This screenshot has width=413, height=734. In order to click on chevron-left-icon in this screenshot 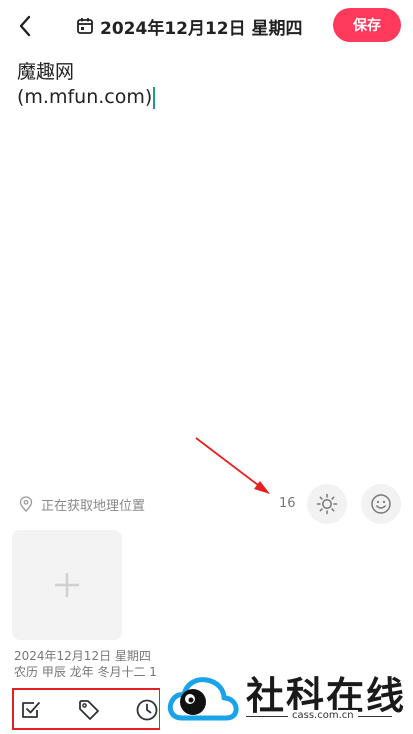, I will do `click(25, 26)`.